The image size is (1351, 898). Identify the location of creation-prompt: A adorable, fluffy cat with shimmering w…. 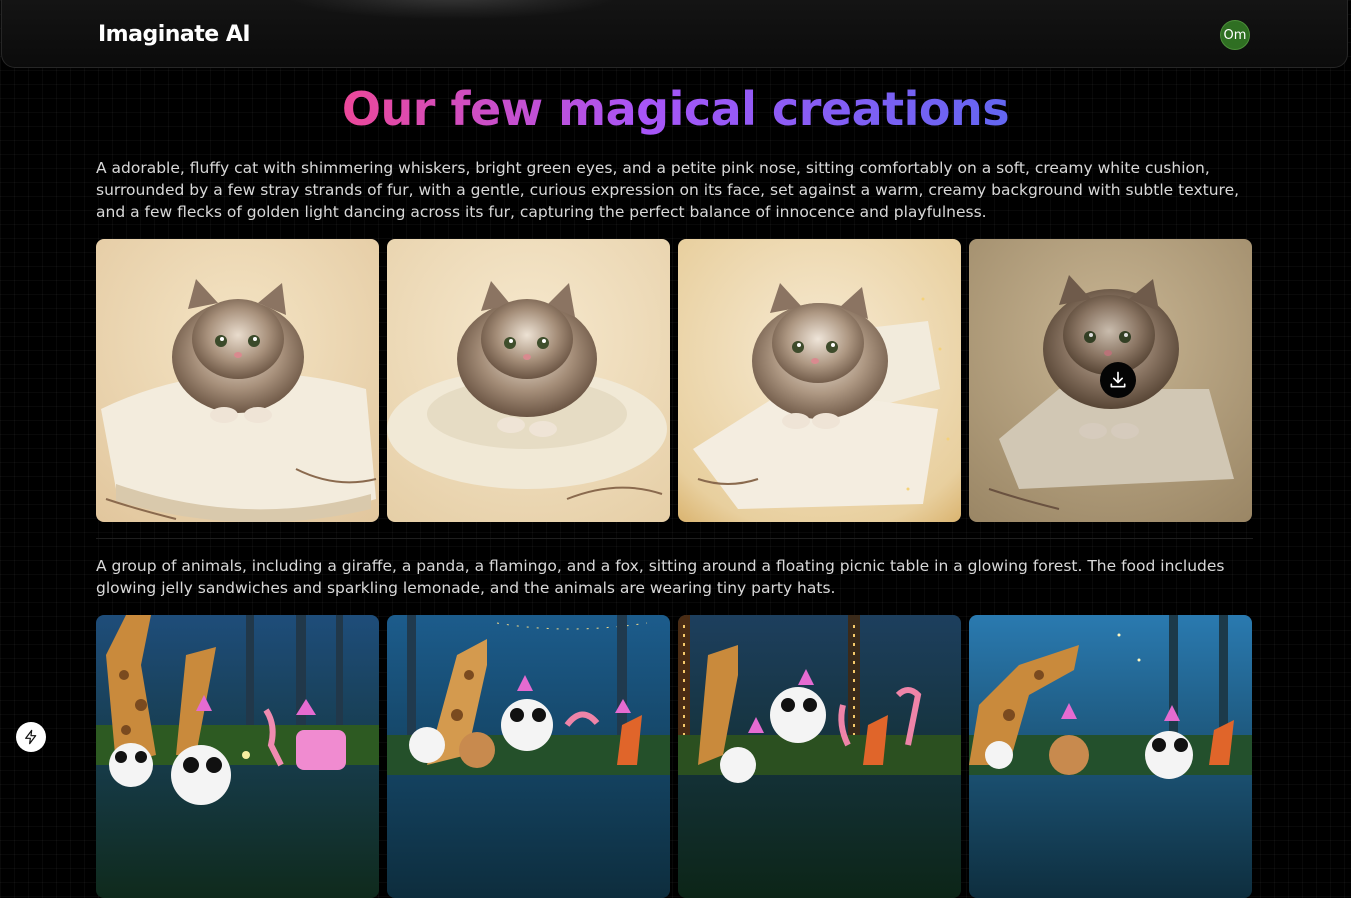
(668, 190).